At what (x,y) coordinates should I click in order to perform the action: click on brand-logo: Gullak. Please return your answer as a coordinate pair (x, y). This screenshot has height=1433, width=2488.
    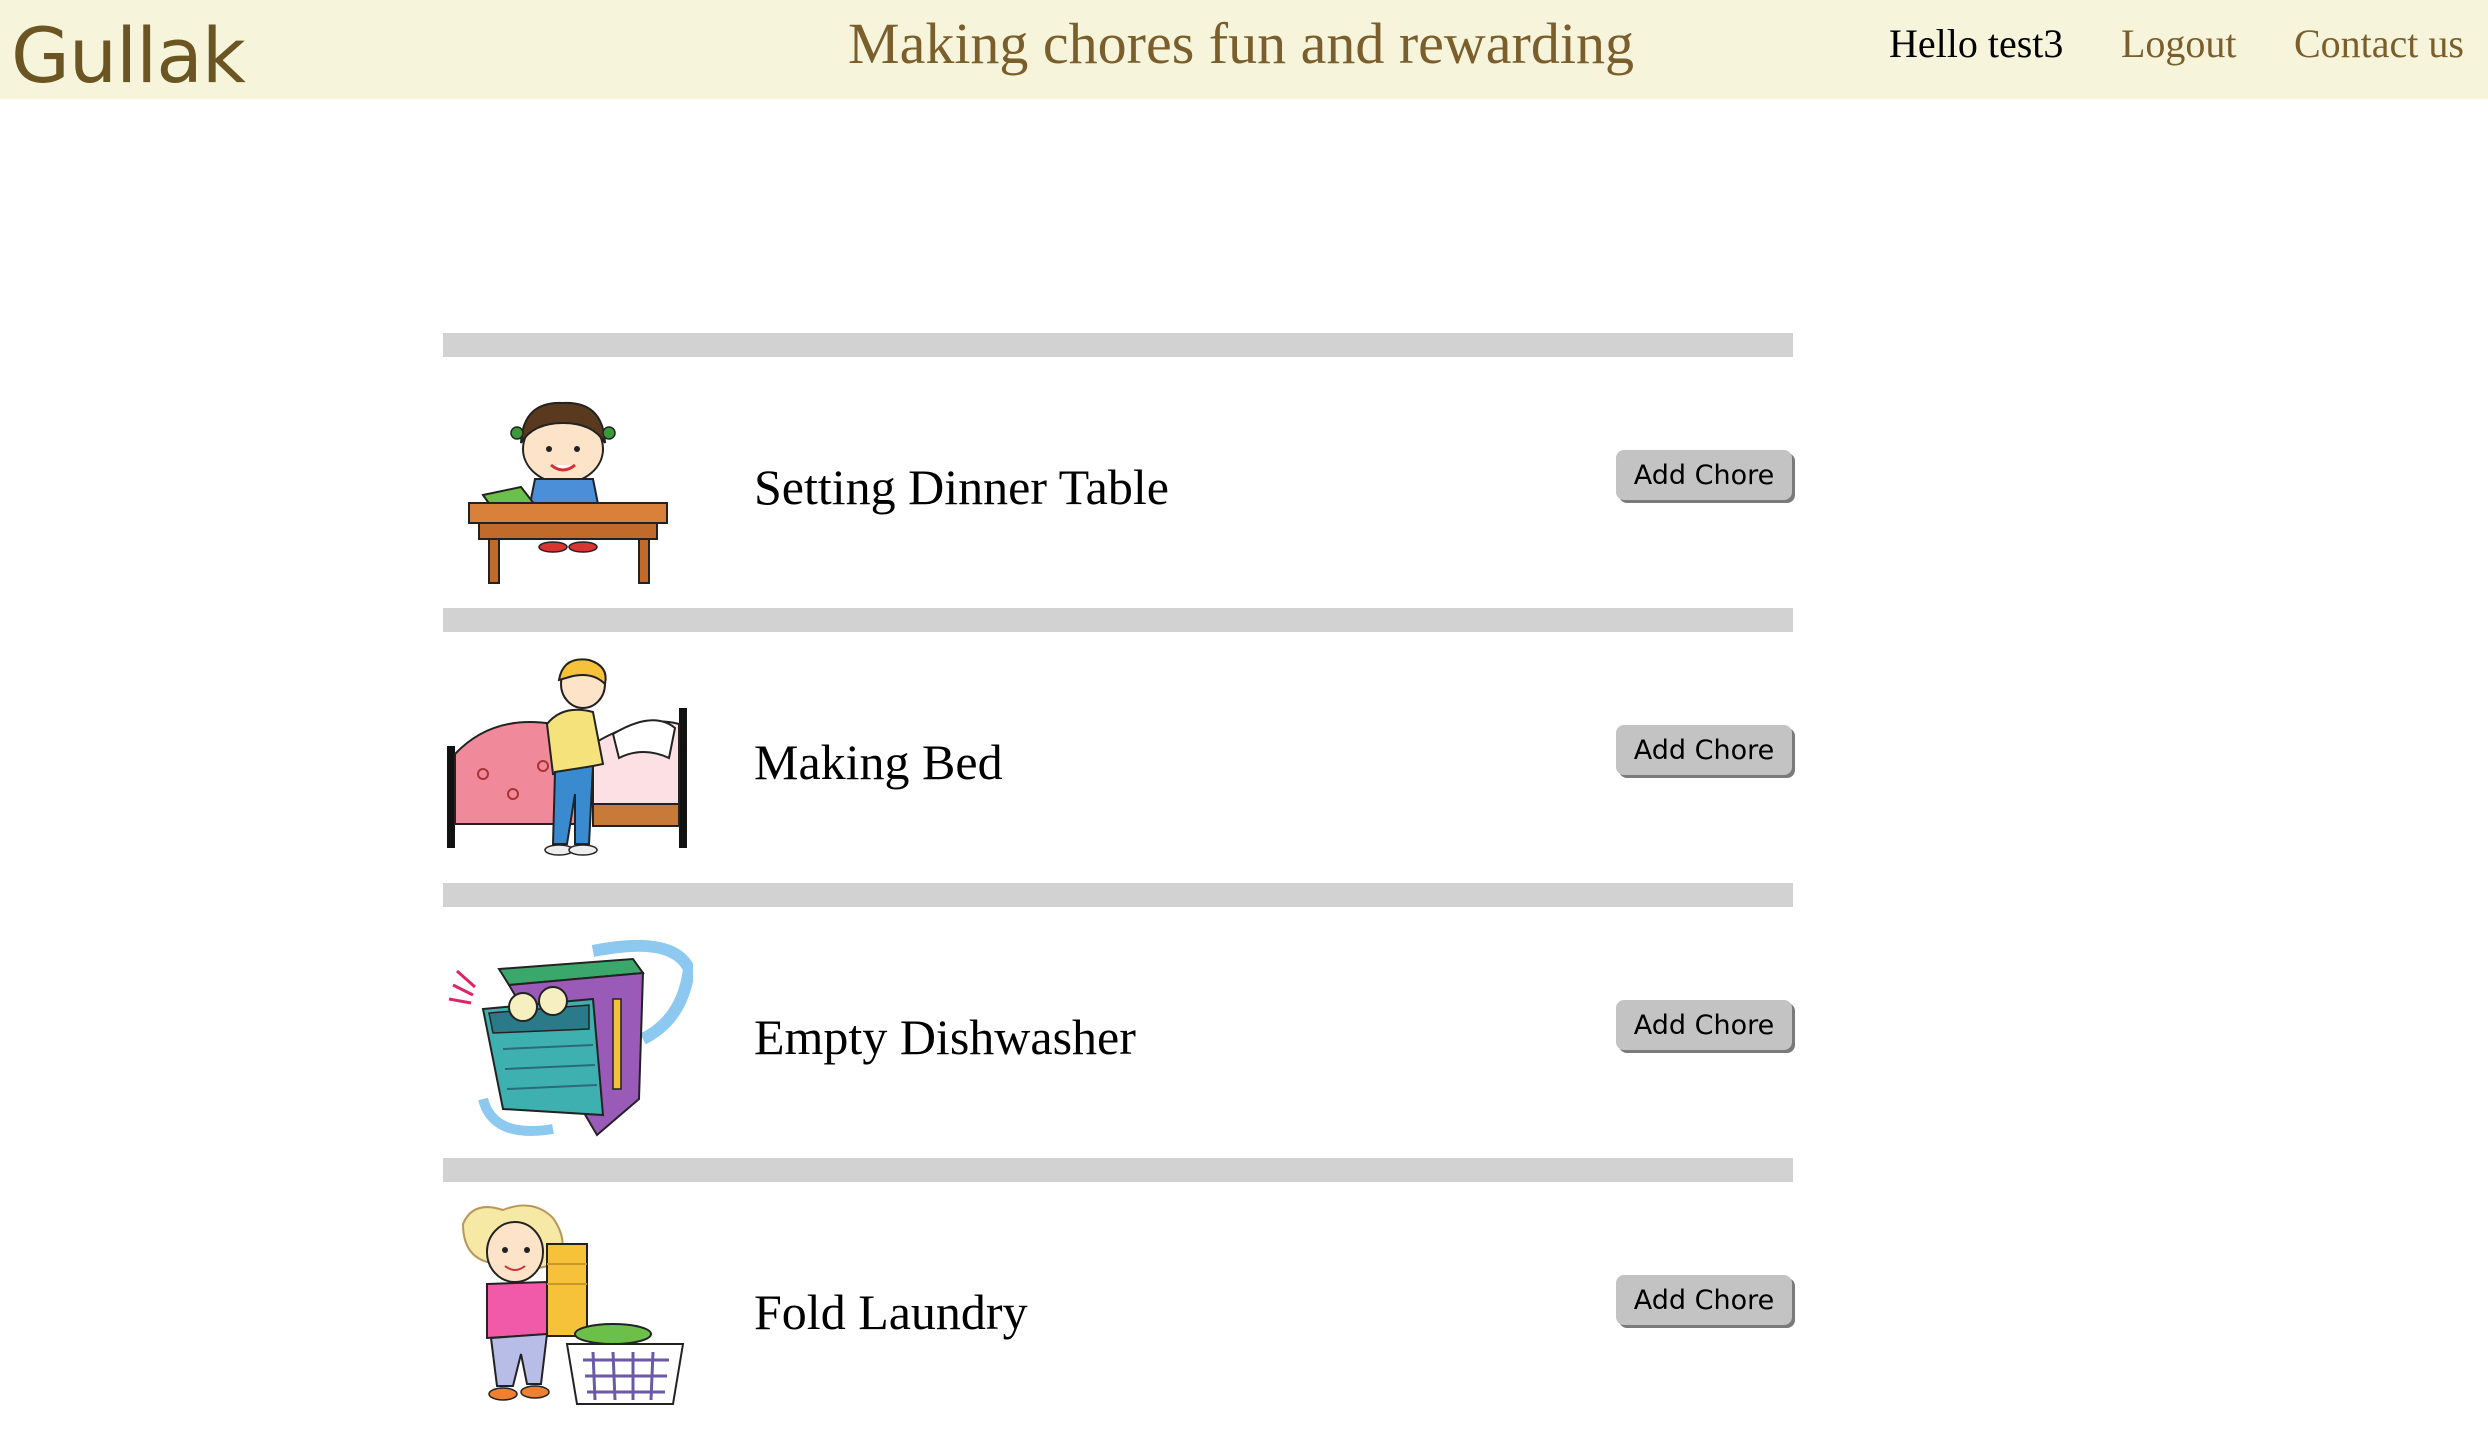
    Looking at the image, I should click on (128, 56).